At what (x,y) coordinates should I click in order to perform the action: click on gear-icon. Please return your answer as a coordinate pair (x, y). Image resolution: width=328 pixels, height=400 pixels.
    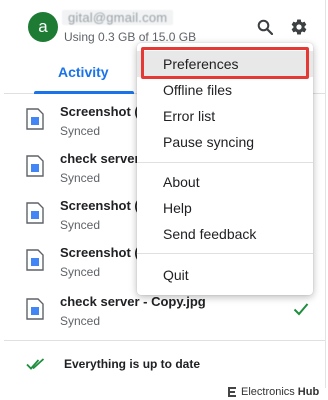
    Looking at the image, I should click on (299, 27).